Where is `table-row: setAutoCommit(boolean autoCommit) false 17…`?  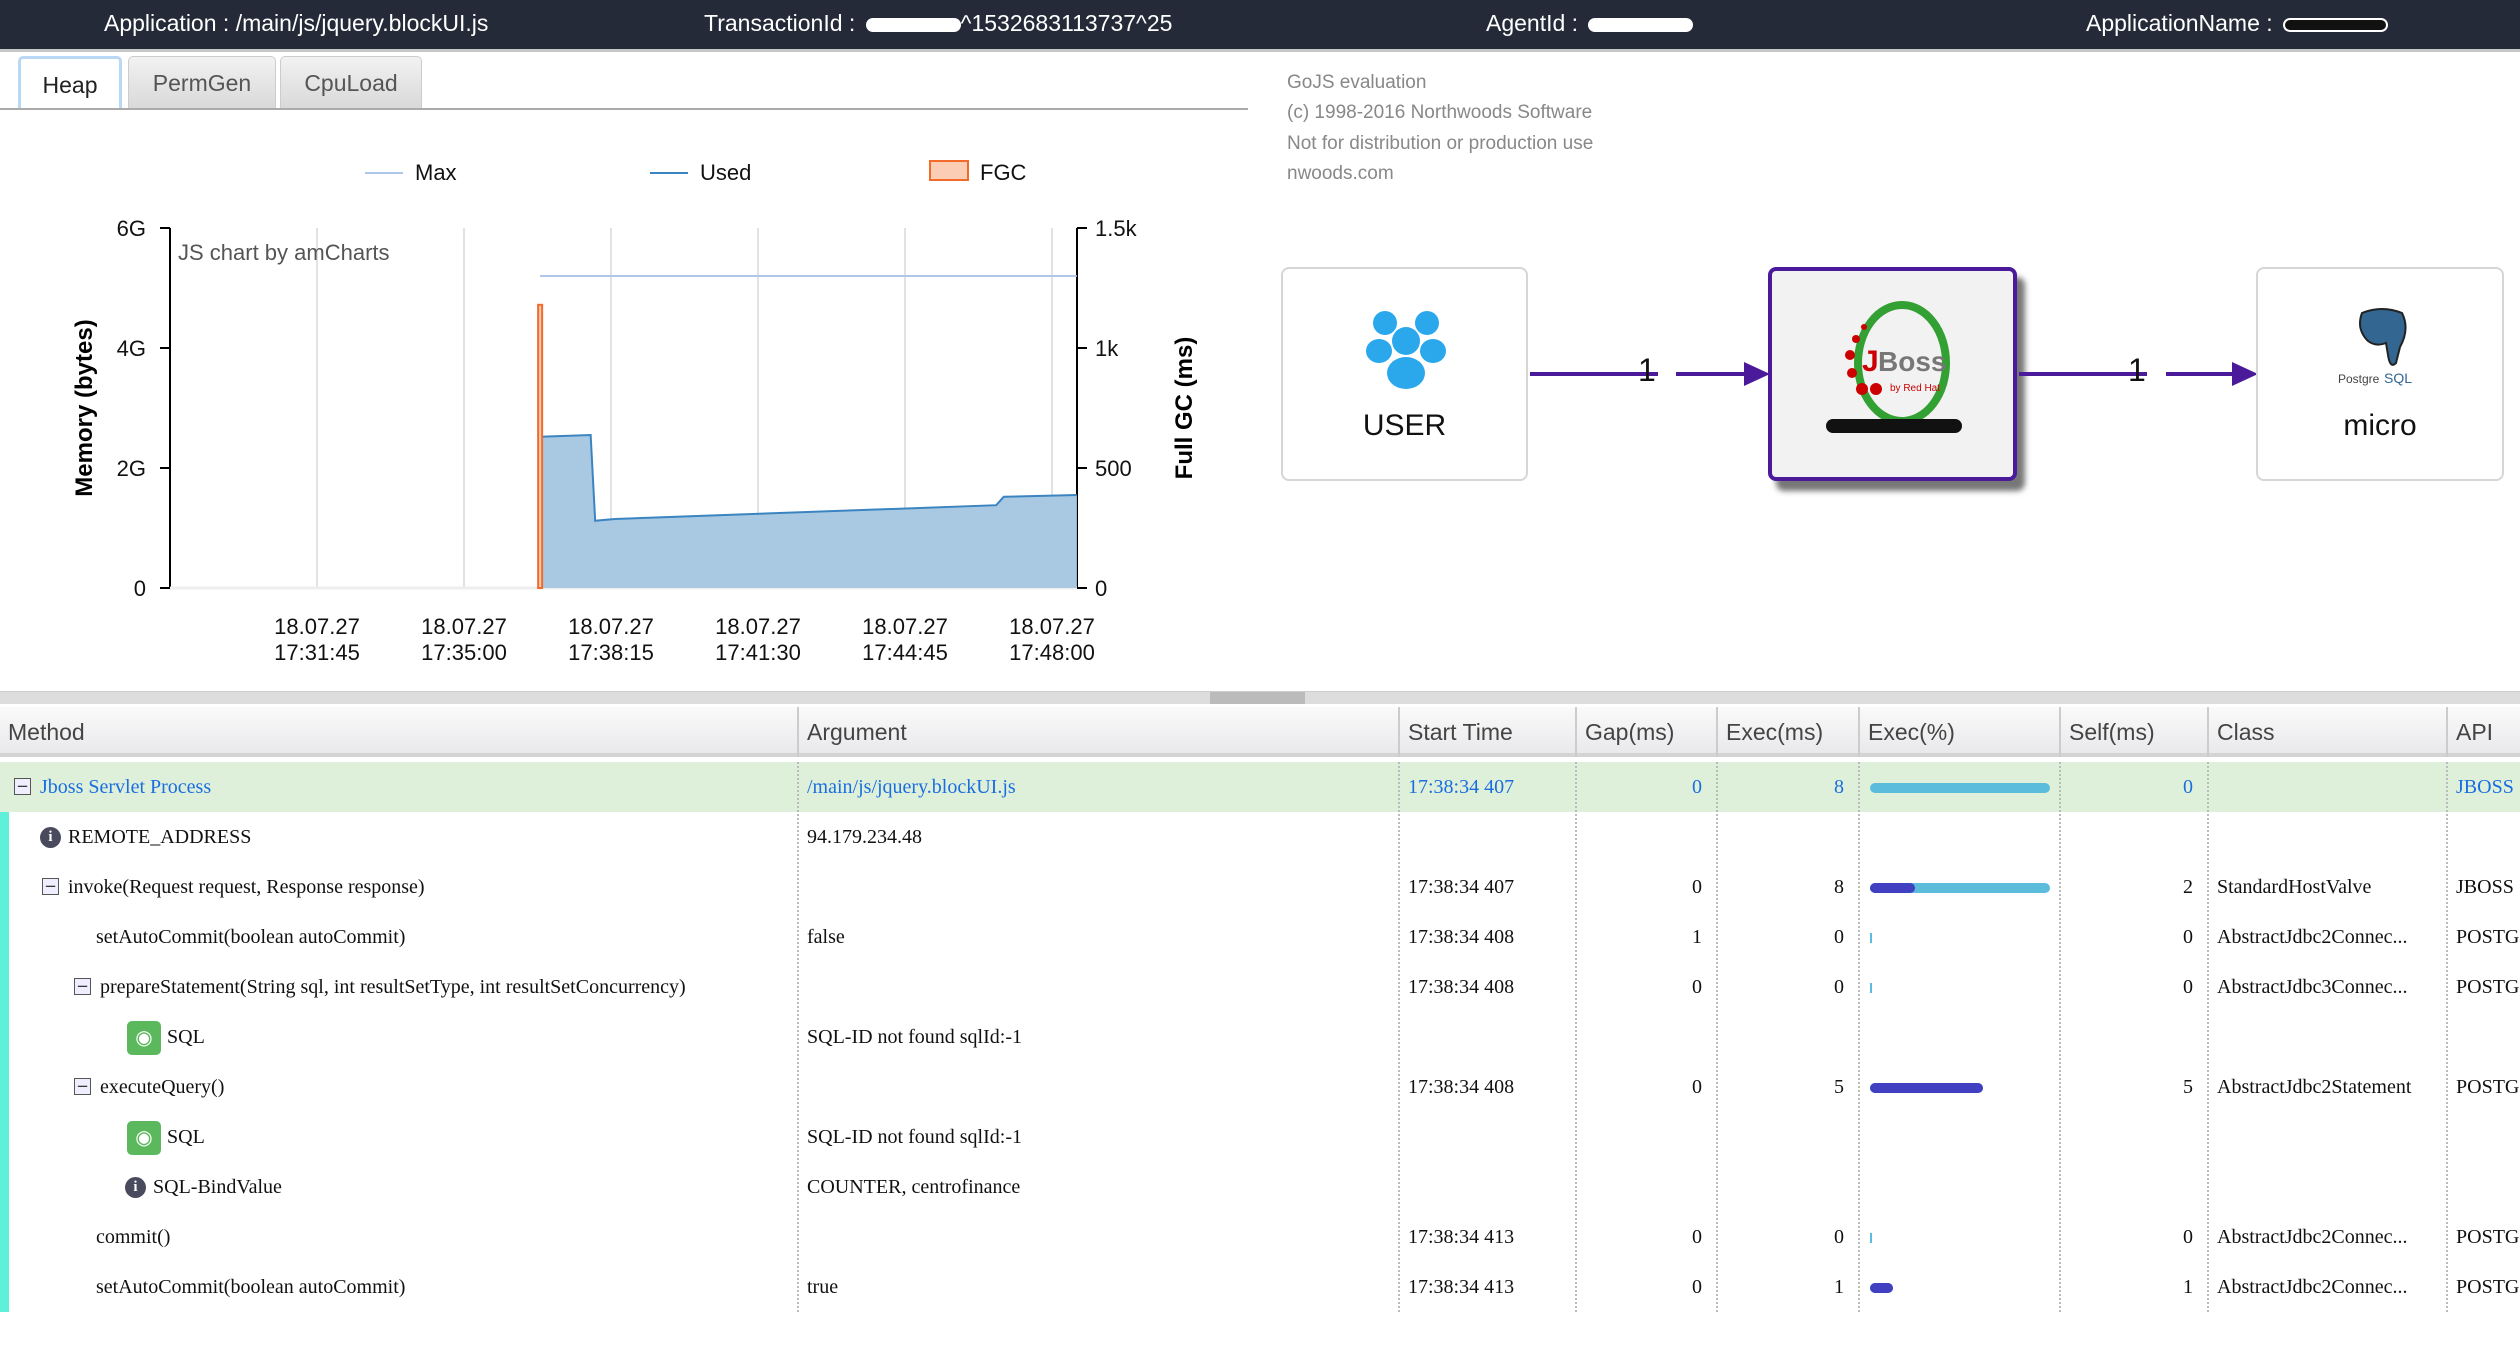
table-row: setAutoCommit(boolean autoCommit) false 17… is located at coordinates (1260, 937).